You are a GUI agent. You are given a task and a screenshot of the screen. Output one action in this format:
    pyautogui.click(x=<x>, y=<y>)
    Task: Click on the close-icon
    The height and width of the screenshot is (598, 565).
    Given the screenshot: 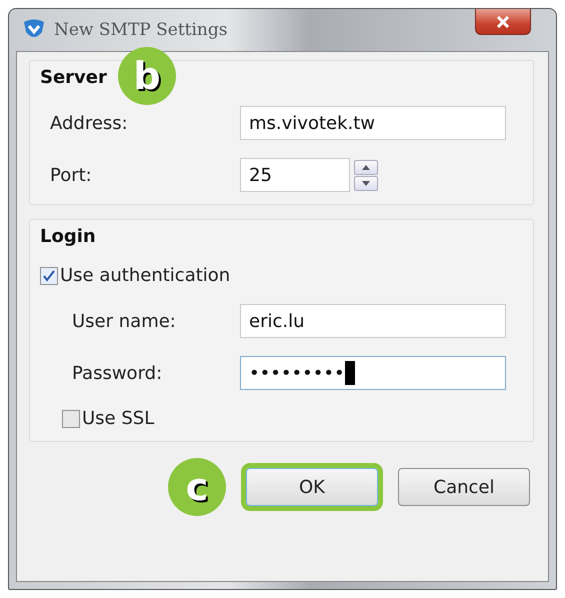 What is the action you would take?
    pyautogui.click(x=503, y=22)
    